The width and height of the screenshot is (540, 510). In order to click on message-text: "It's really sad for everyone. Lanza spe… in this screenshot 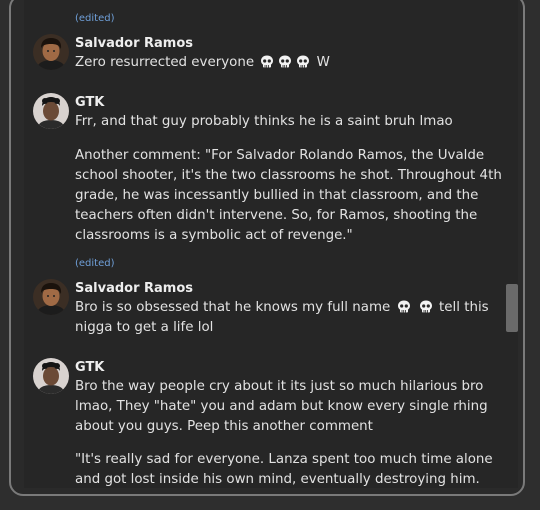, I will do `click(284, 469)`.